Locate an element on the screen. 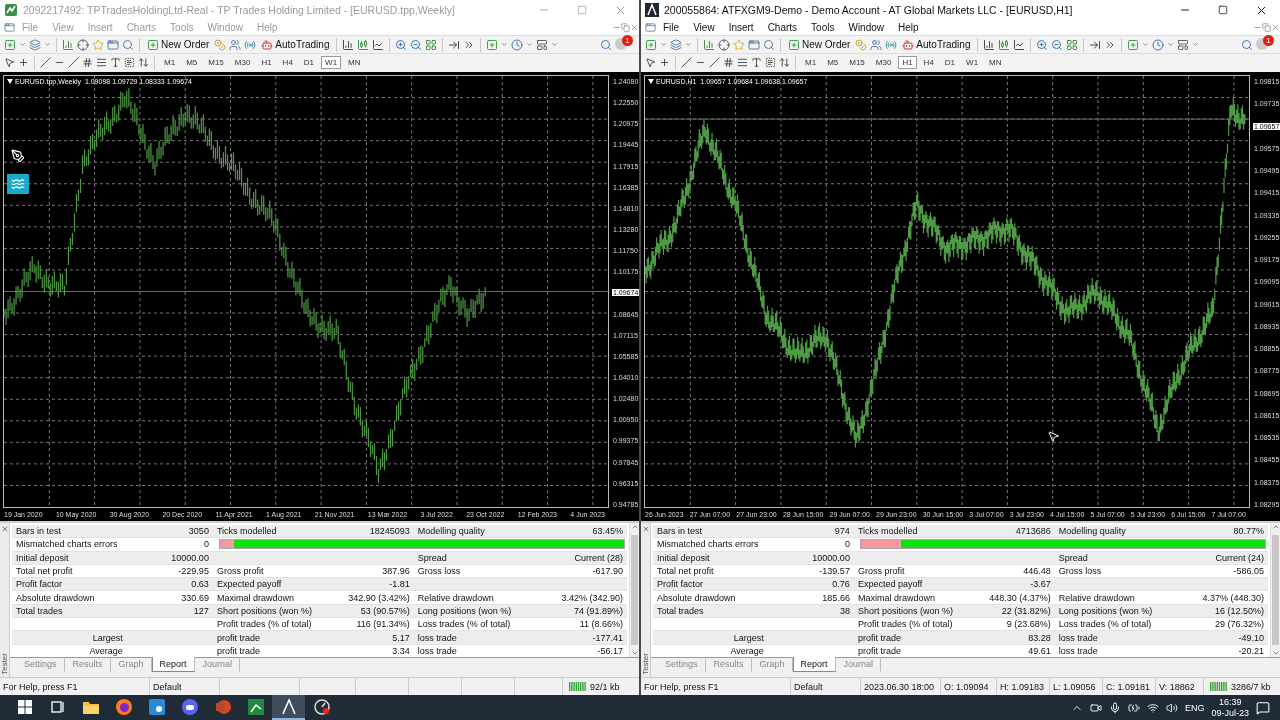 Image resolution: width=1280 pixels, height=720 pixels. scrollbar is located at coordinates (634, 590).